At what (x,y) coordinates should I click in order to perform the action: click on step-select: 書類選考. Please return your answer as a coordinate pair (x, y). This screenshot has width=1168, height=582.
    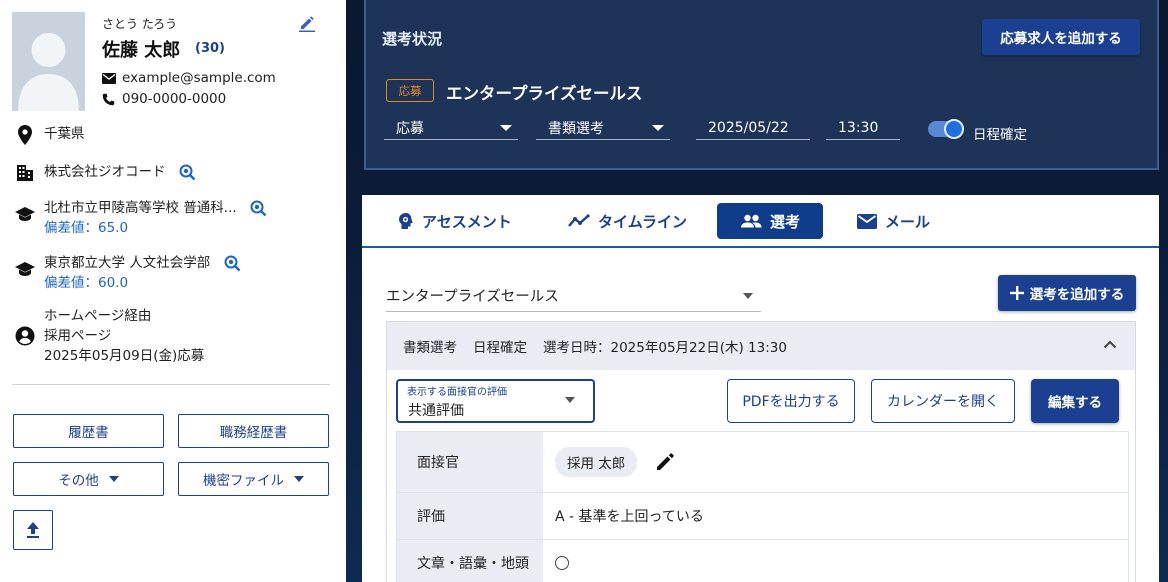
    Looking at the image, I should click on (603, 128).